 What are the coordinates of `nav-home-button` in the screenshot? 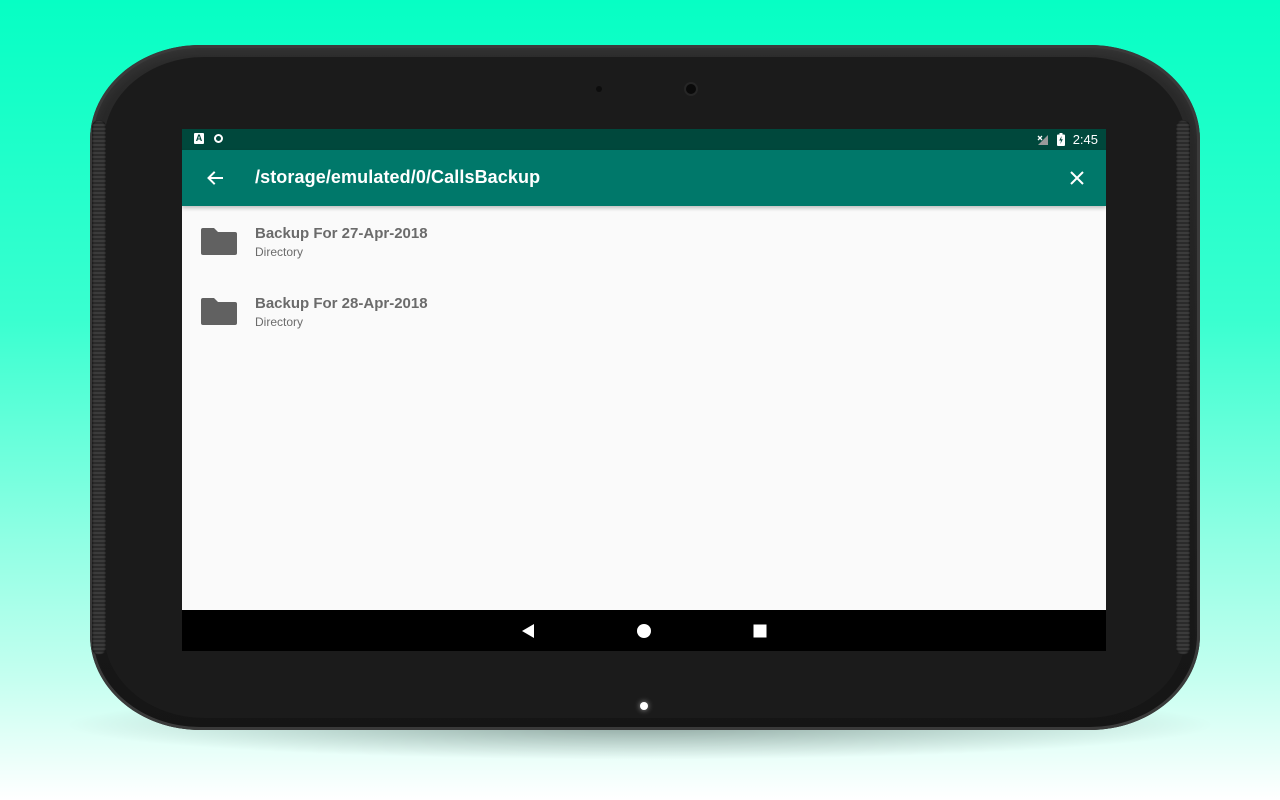 It's located at (644, 631).